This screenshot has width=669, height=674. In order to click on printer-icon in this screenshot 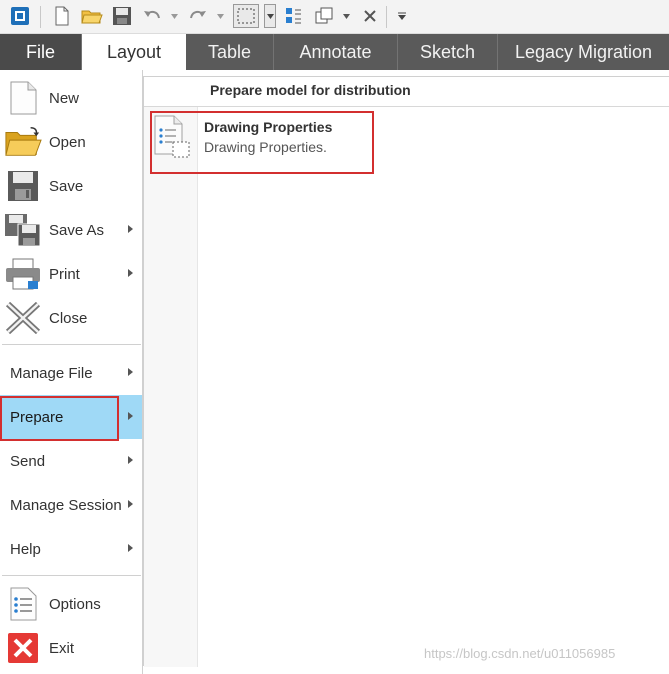, I will do `click(23, 274)`.